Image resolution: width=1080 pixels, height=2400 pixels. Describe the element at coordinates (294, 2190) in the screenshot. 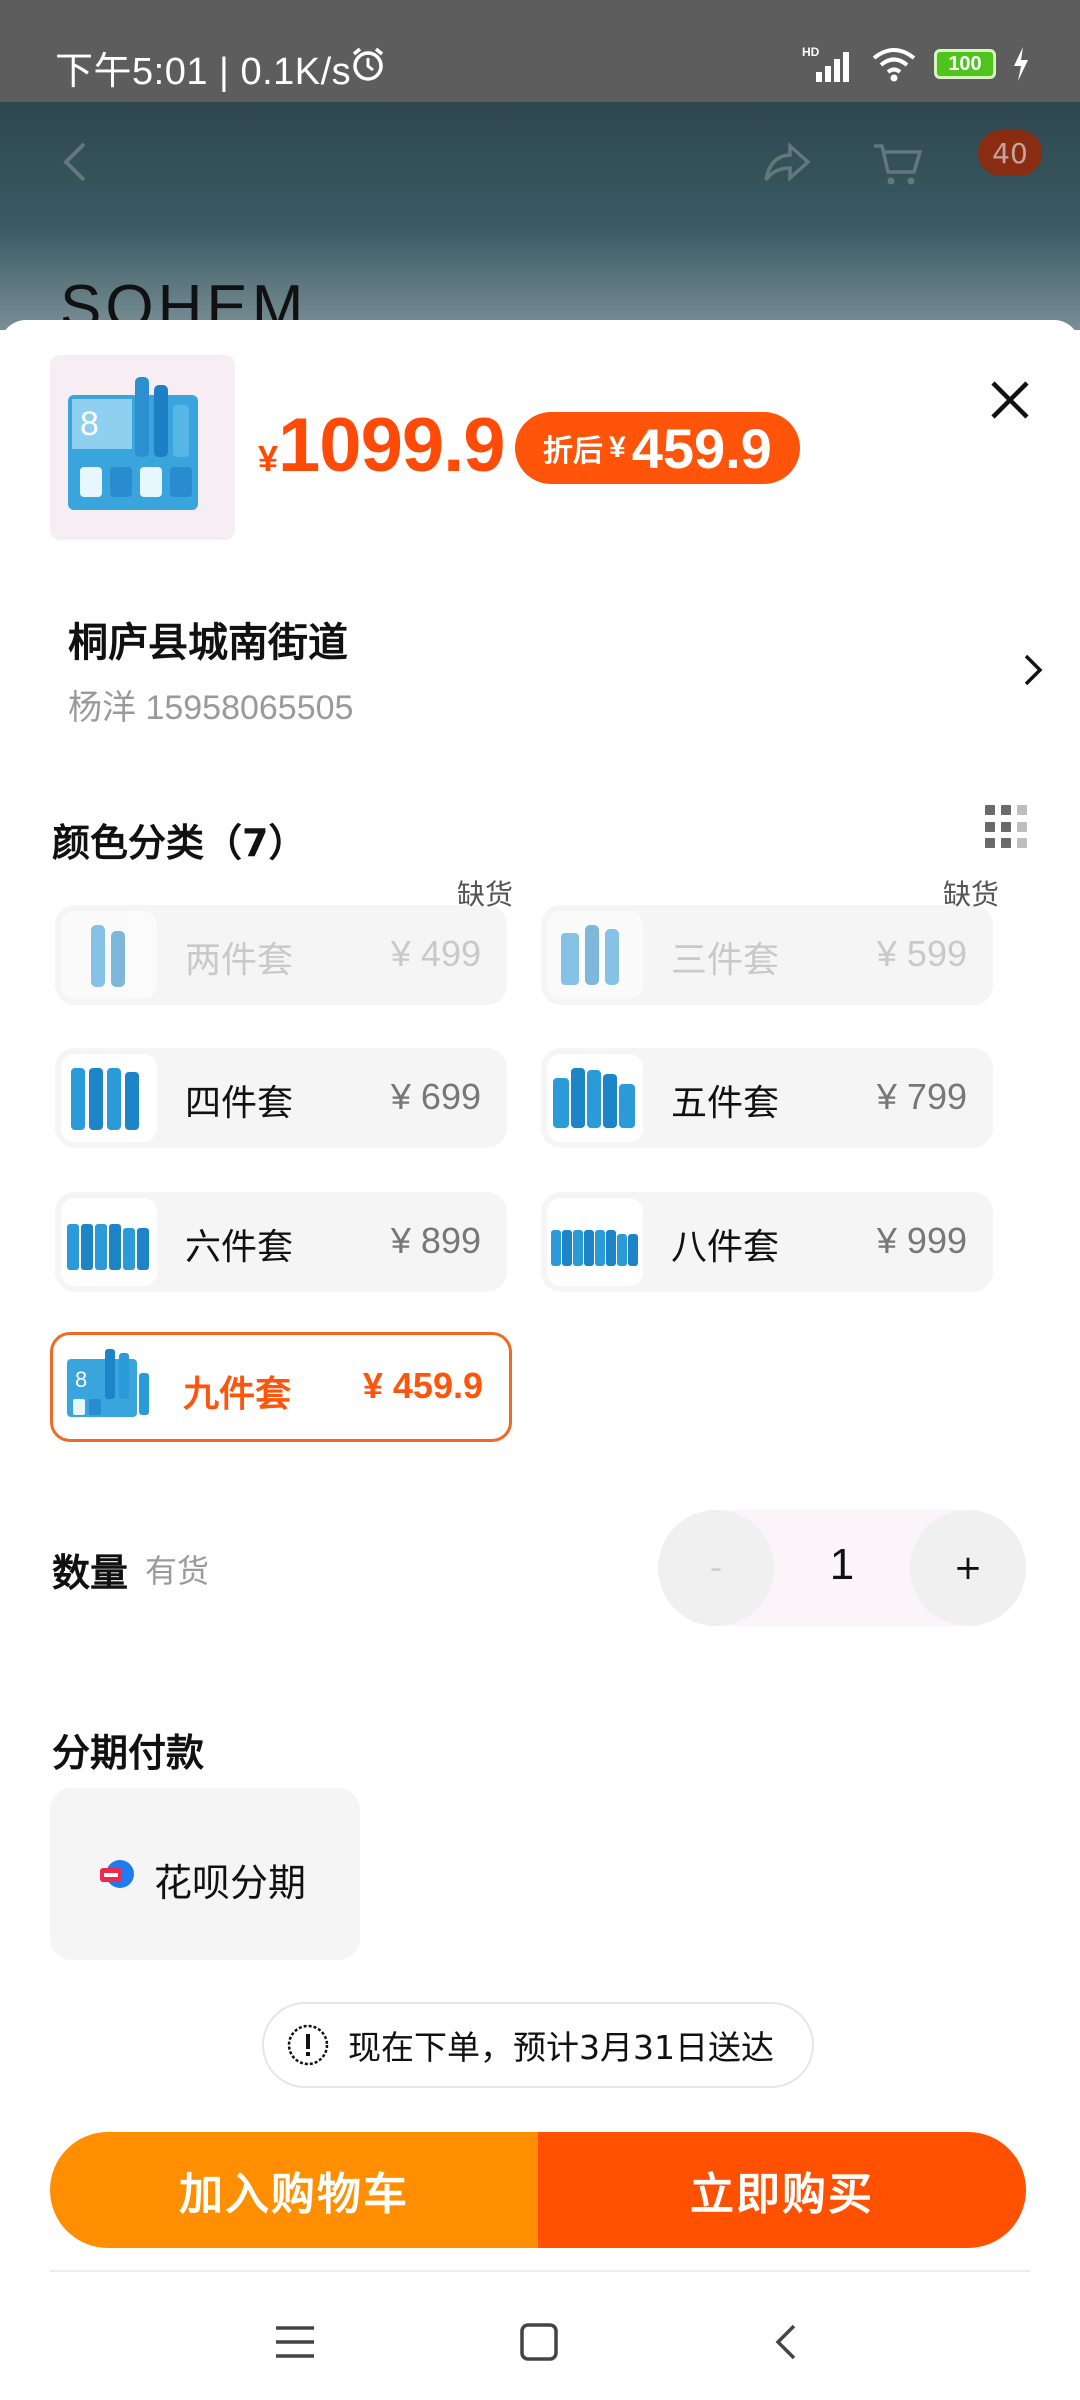

I see `add-to-cart-button: 加入购物车` at that location.